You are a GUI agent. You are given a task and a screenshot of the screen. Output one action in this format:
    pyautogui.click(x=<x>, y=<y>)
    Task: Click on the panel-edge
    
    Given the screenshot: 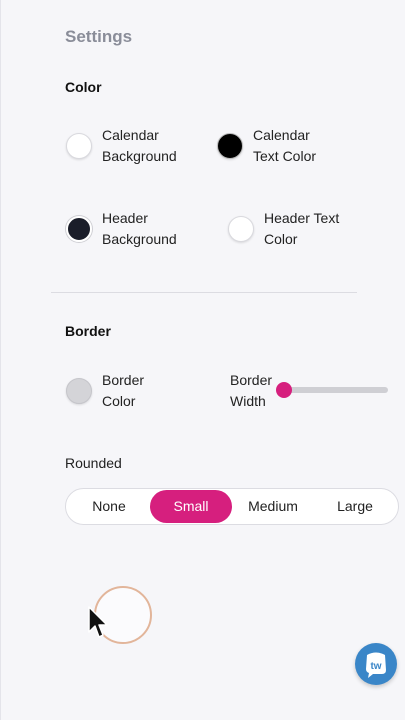 What is the action you would take?
    pyautogui.click(x=0, y=360)
    